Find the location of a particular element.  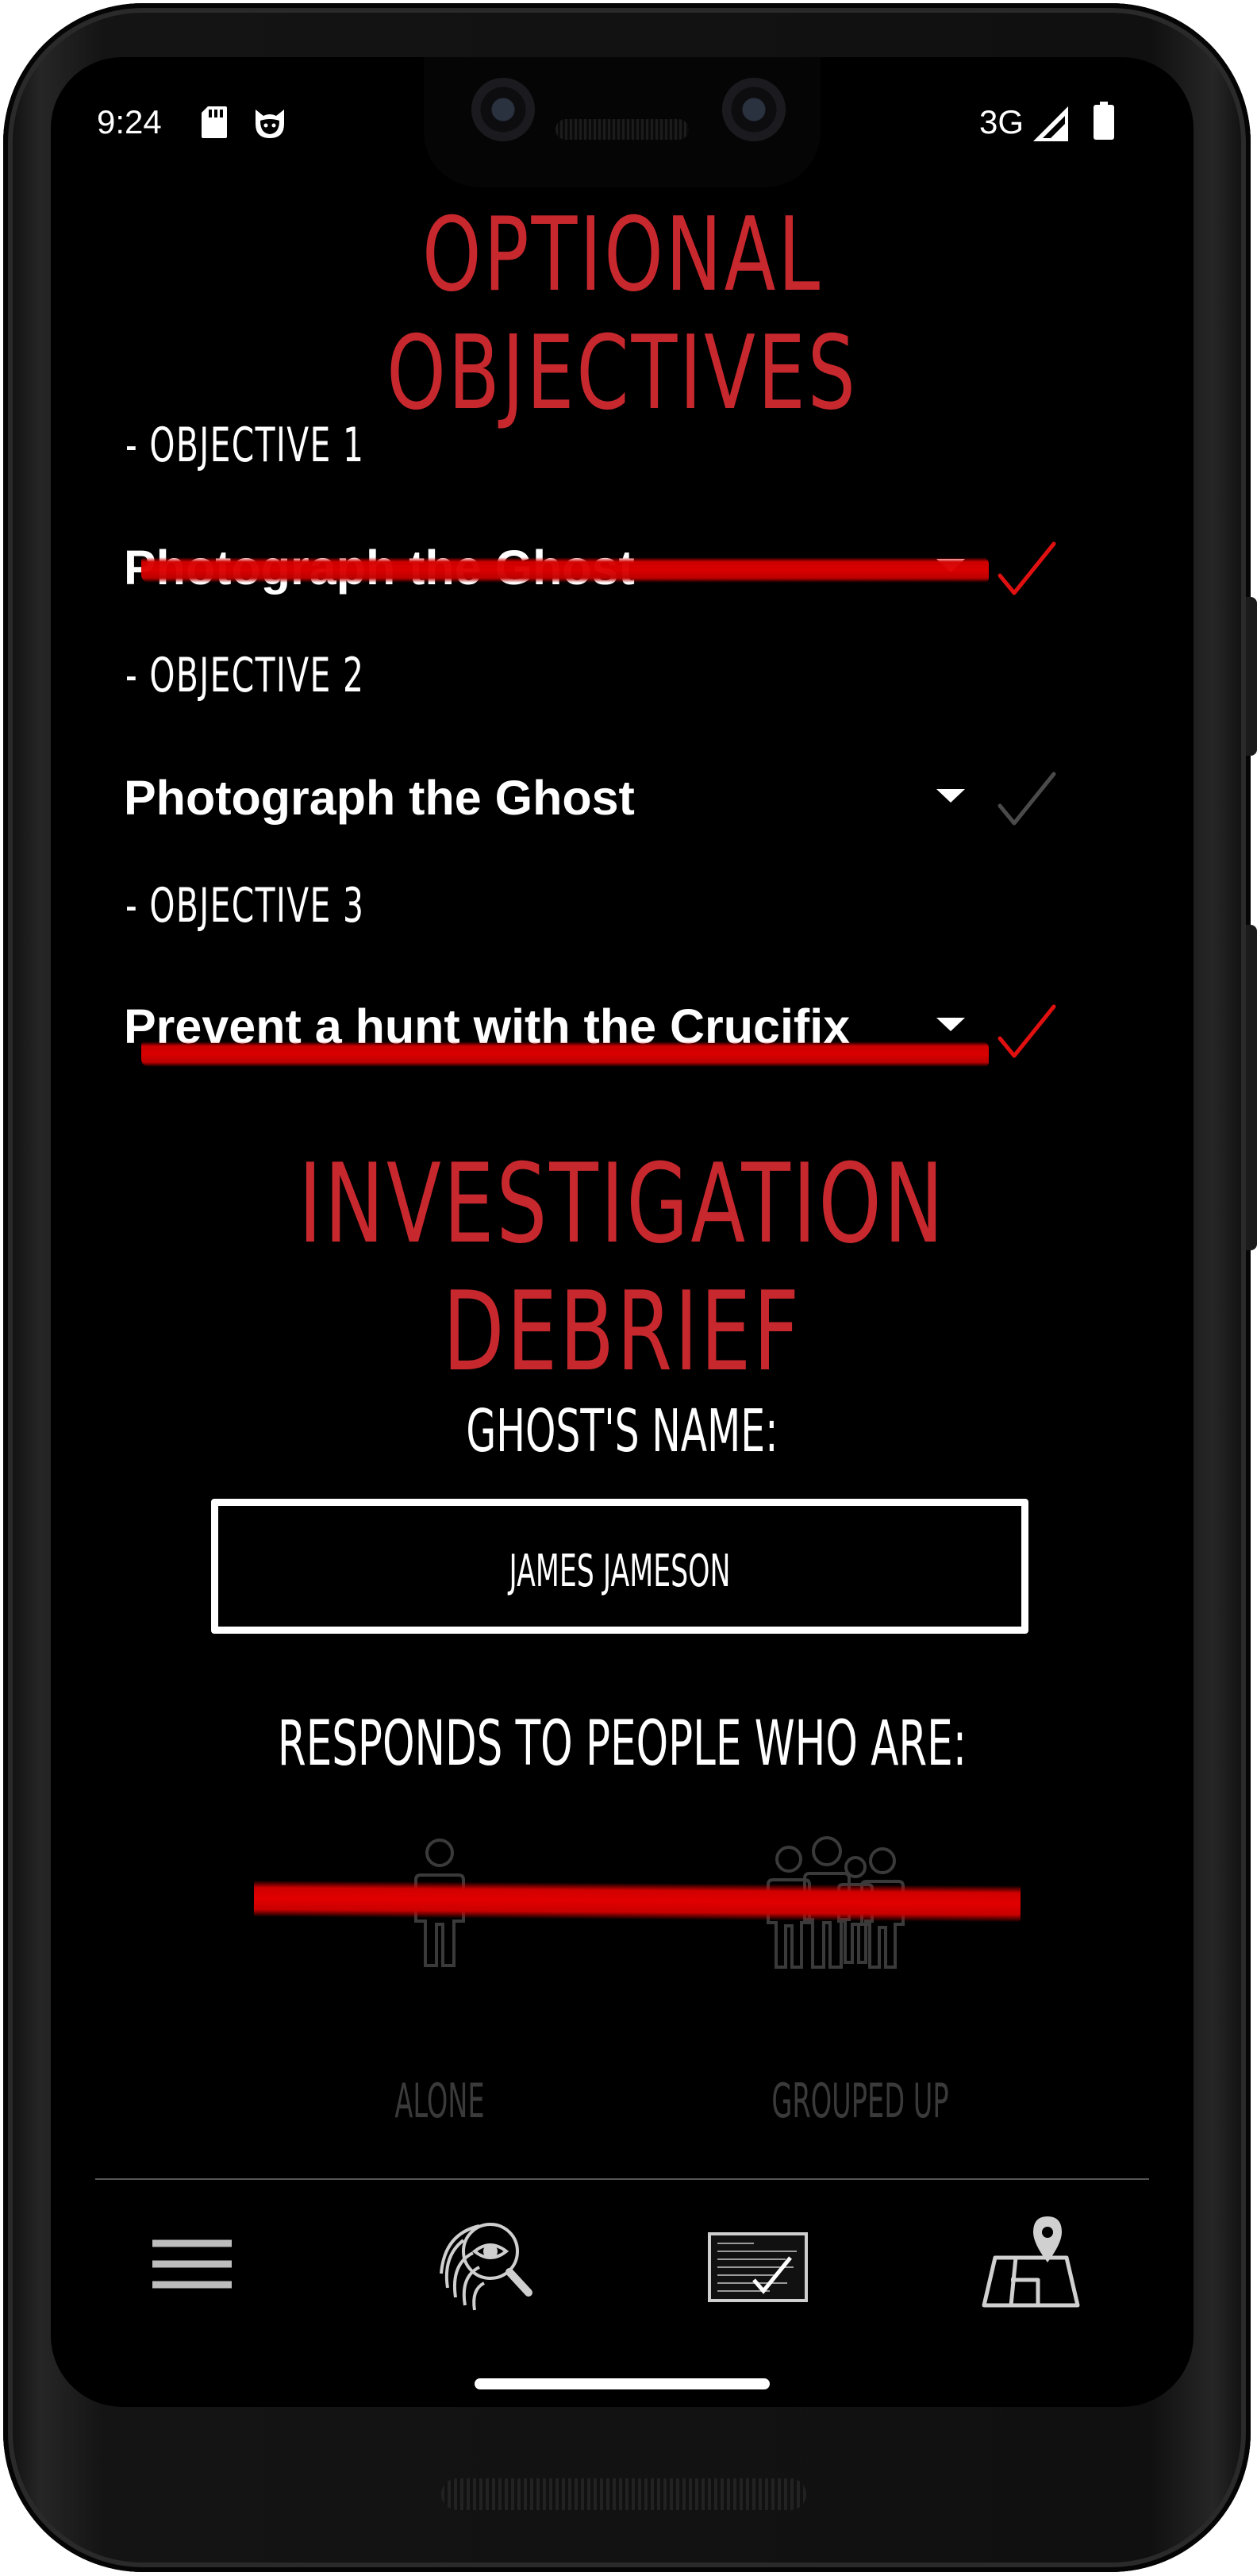

battery-icon is located at coordinates (1104, 121).